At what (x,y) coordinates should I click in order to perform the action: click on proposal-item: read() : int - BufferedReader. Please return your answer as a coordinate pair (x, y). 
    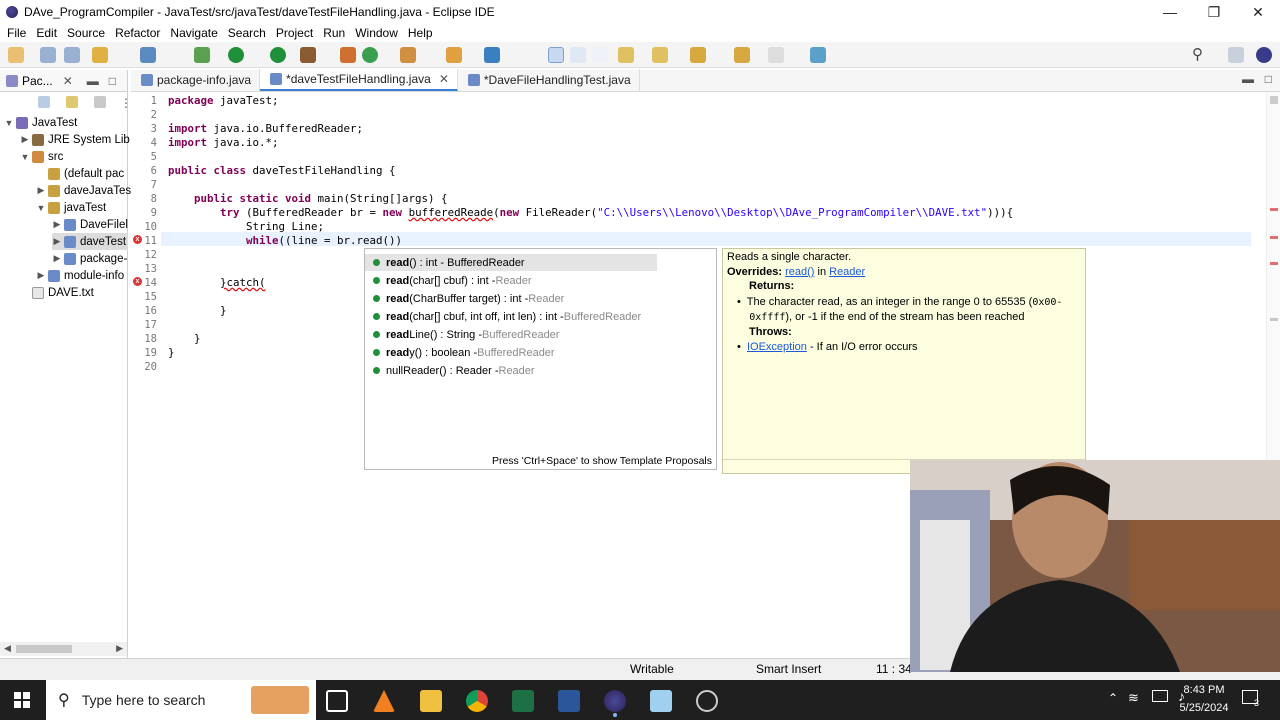
    Looking at the image, I should click on (511, 262).